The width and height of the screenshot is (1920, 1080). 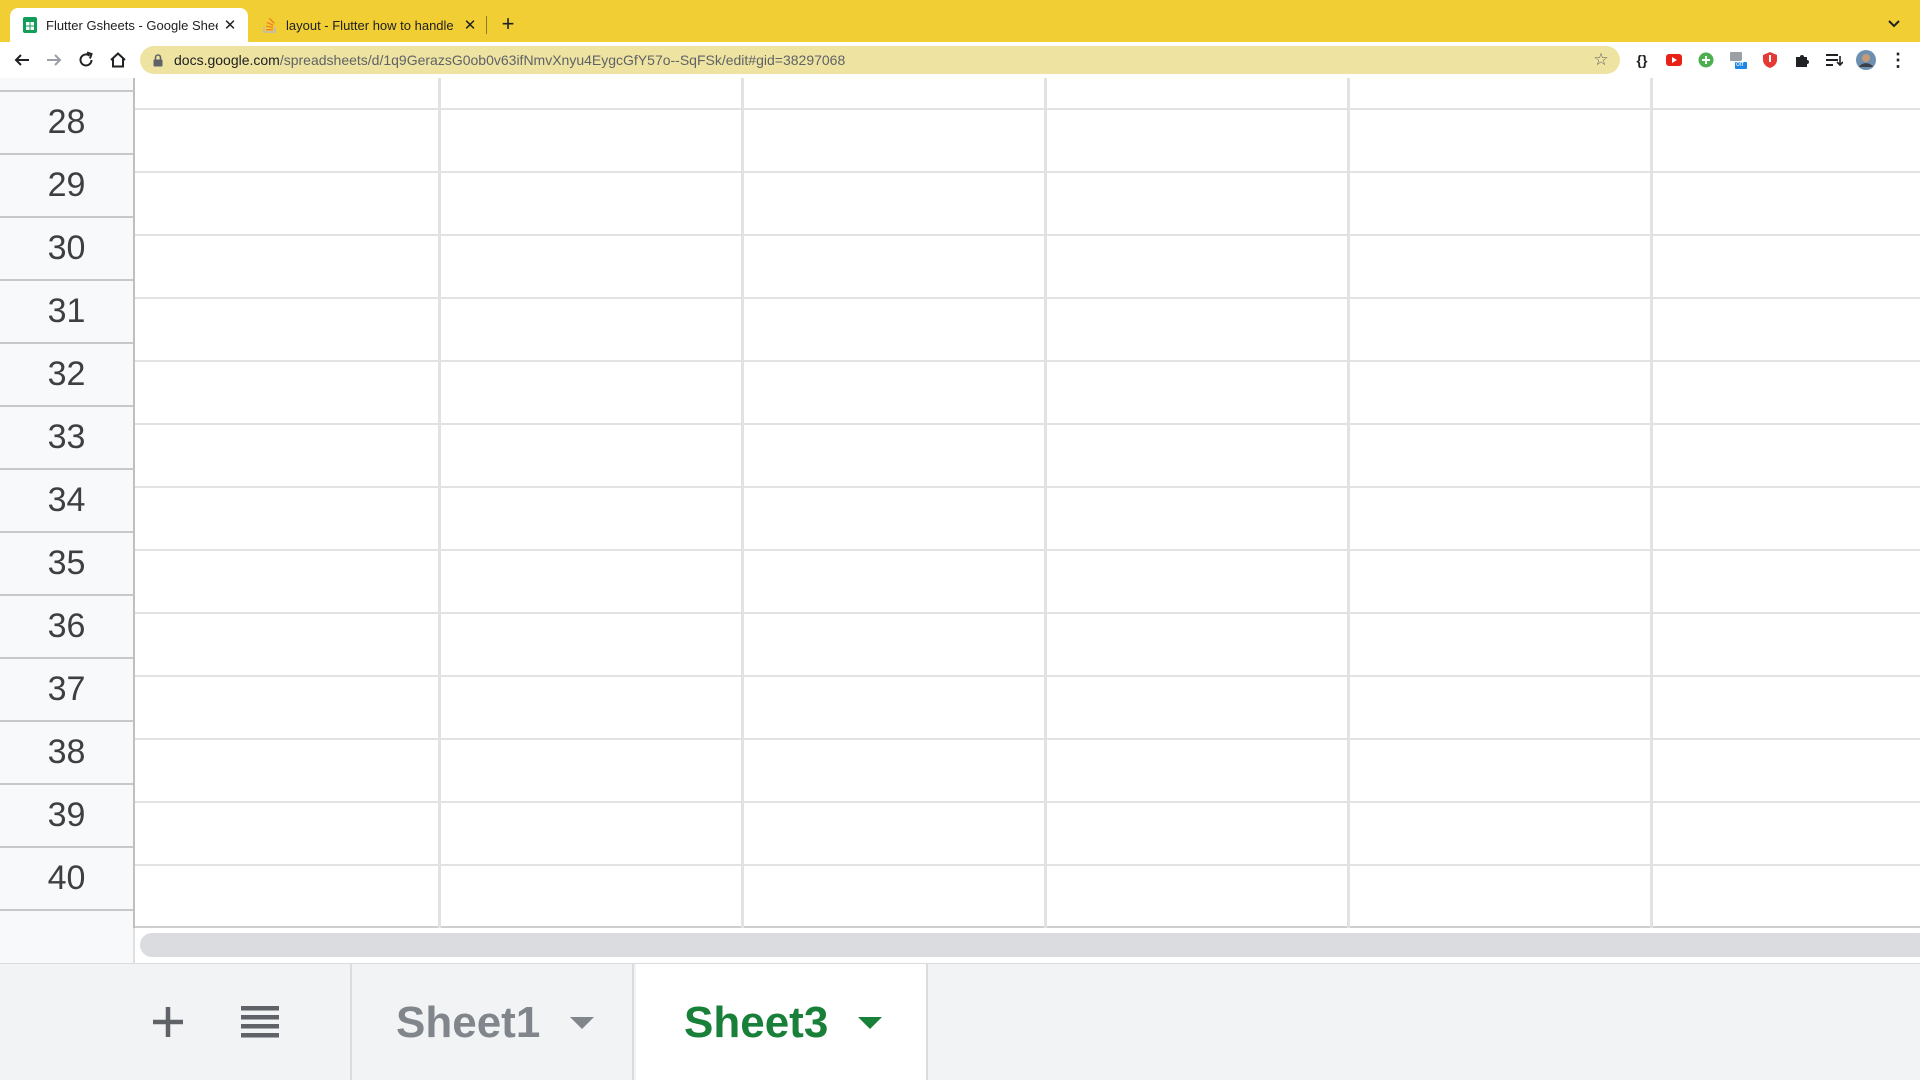 I want to click on reading-list-icon, so click(x=1834, y=60).